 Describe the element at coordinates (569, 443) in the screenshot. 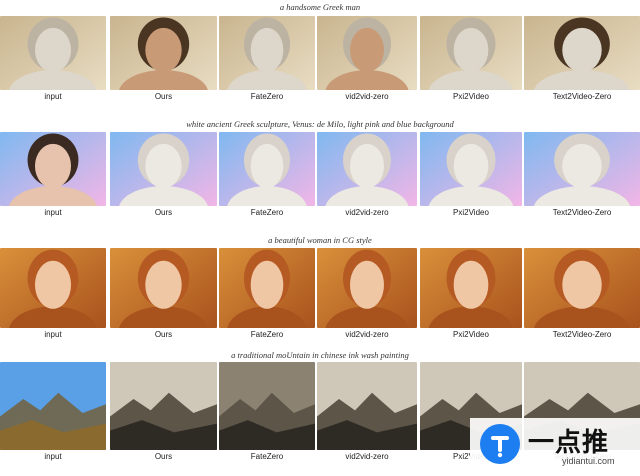

I see `watermark-text: 一点推` at that location.